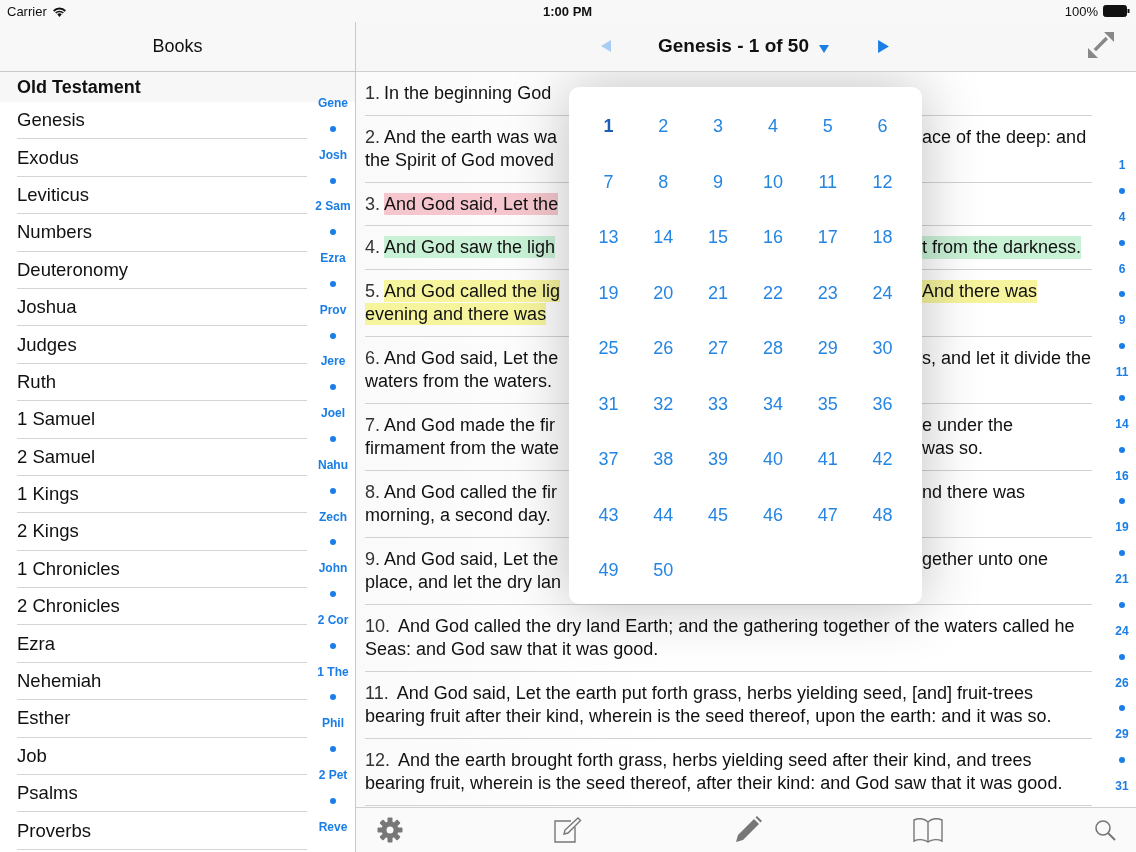  Describe the element at coordinates (718, 515) in the screenshot. I see `chapter-number: 45` at that location.